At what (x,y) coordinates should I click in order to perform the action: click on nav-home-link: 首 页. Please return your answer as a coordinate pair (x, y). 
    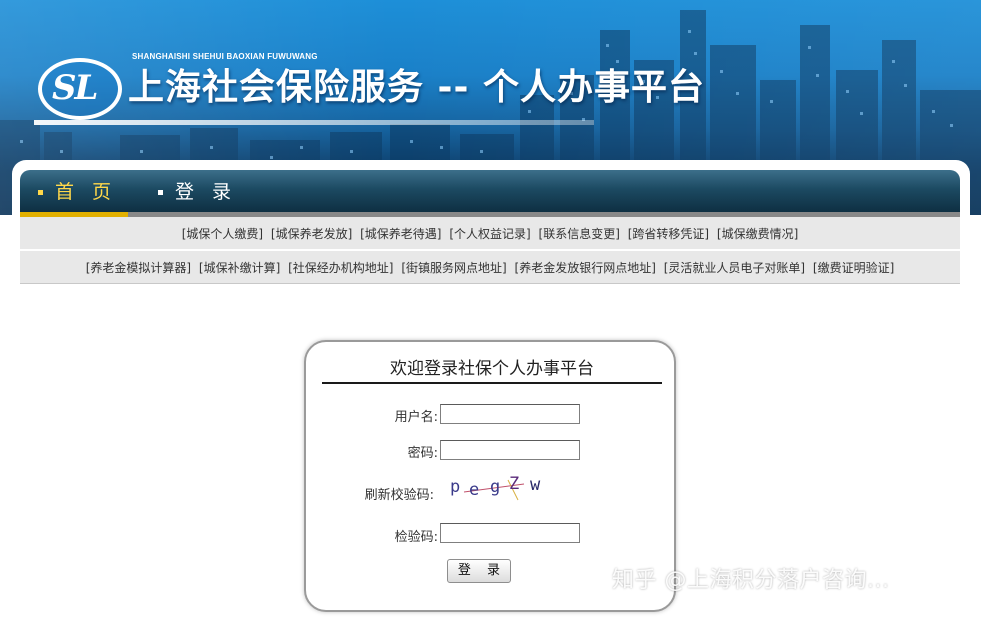
    Looking at the image, I should click on (77, 191).